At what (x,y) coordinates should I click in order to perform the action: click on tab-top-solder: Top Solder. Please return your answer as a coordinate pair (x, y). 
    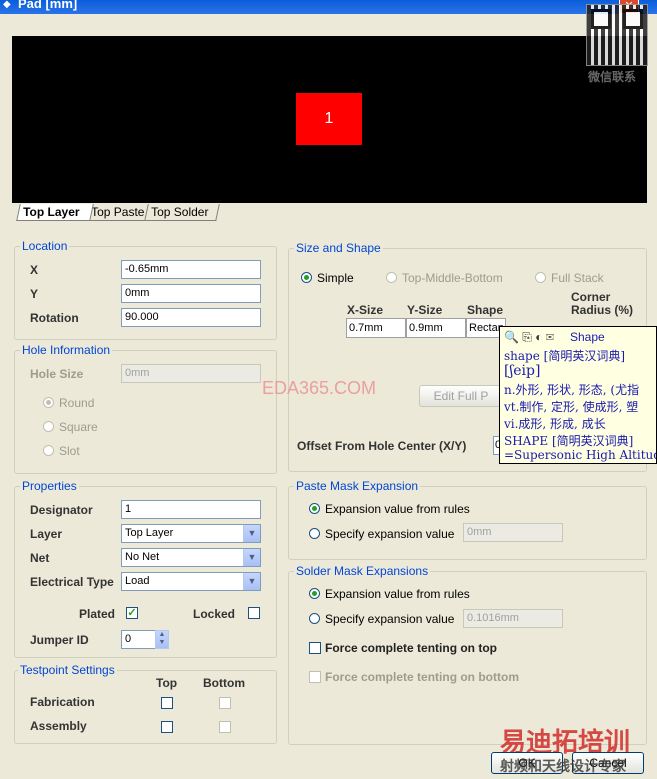
    Looking at the image, I should click on (182, 212).